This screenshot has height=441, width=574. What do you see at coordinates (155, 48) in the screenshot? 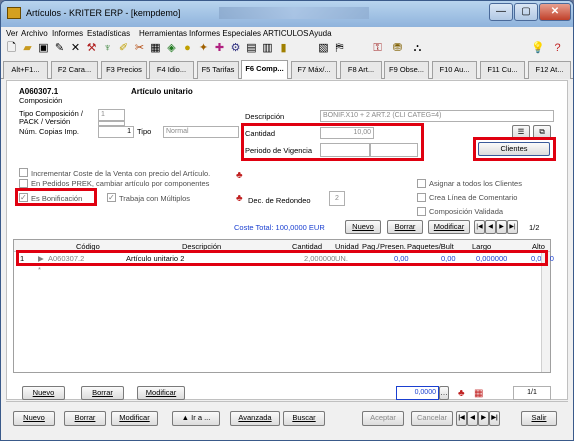
I see `grid-icon: ▦` at bounding box center [155, 48].